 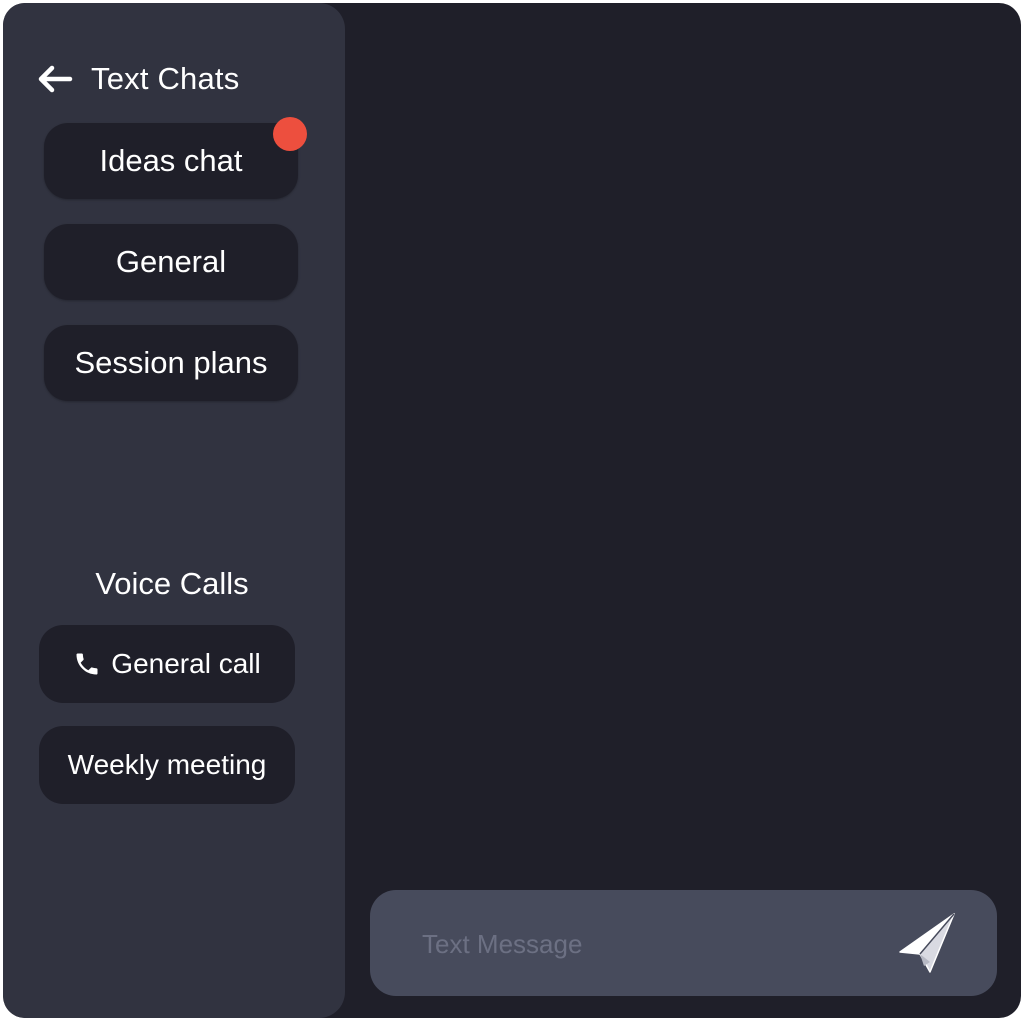 I want to click on channel-general: General, so click(x=171, y=262).